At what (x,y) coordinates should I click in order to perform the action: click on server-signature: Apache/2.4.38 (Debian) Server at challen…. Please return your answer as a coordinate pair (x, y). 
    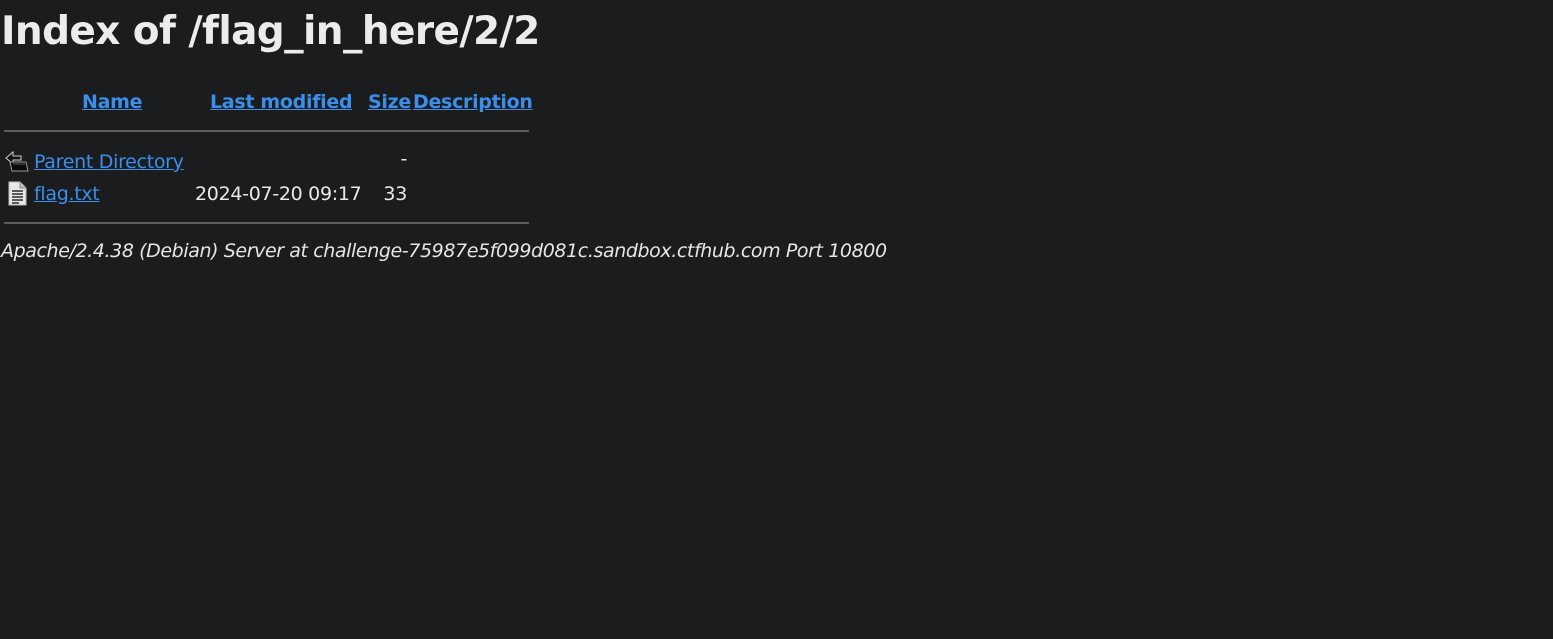
    Looking at the image, I should click on (444, 251).